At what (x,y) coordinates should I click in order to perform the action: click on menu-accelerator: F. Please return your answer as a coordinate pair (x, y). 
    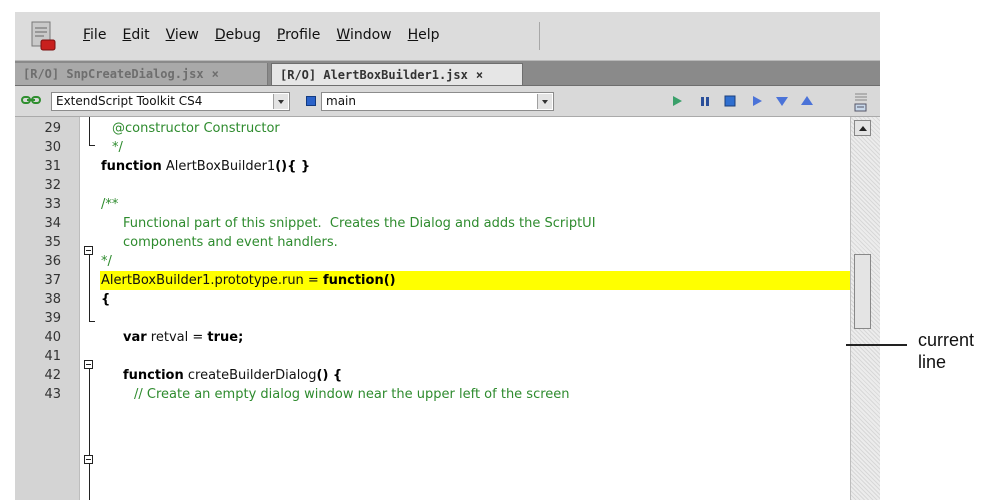
    Looking at the image, I should click on (87, 35).